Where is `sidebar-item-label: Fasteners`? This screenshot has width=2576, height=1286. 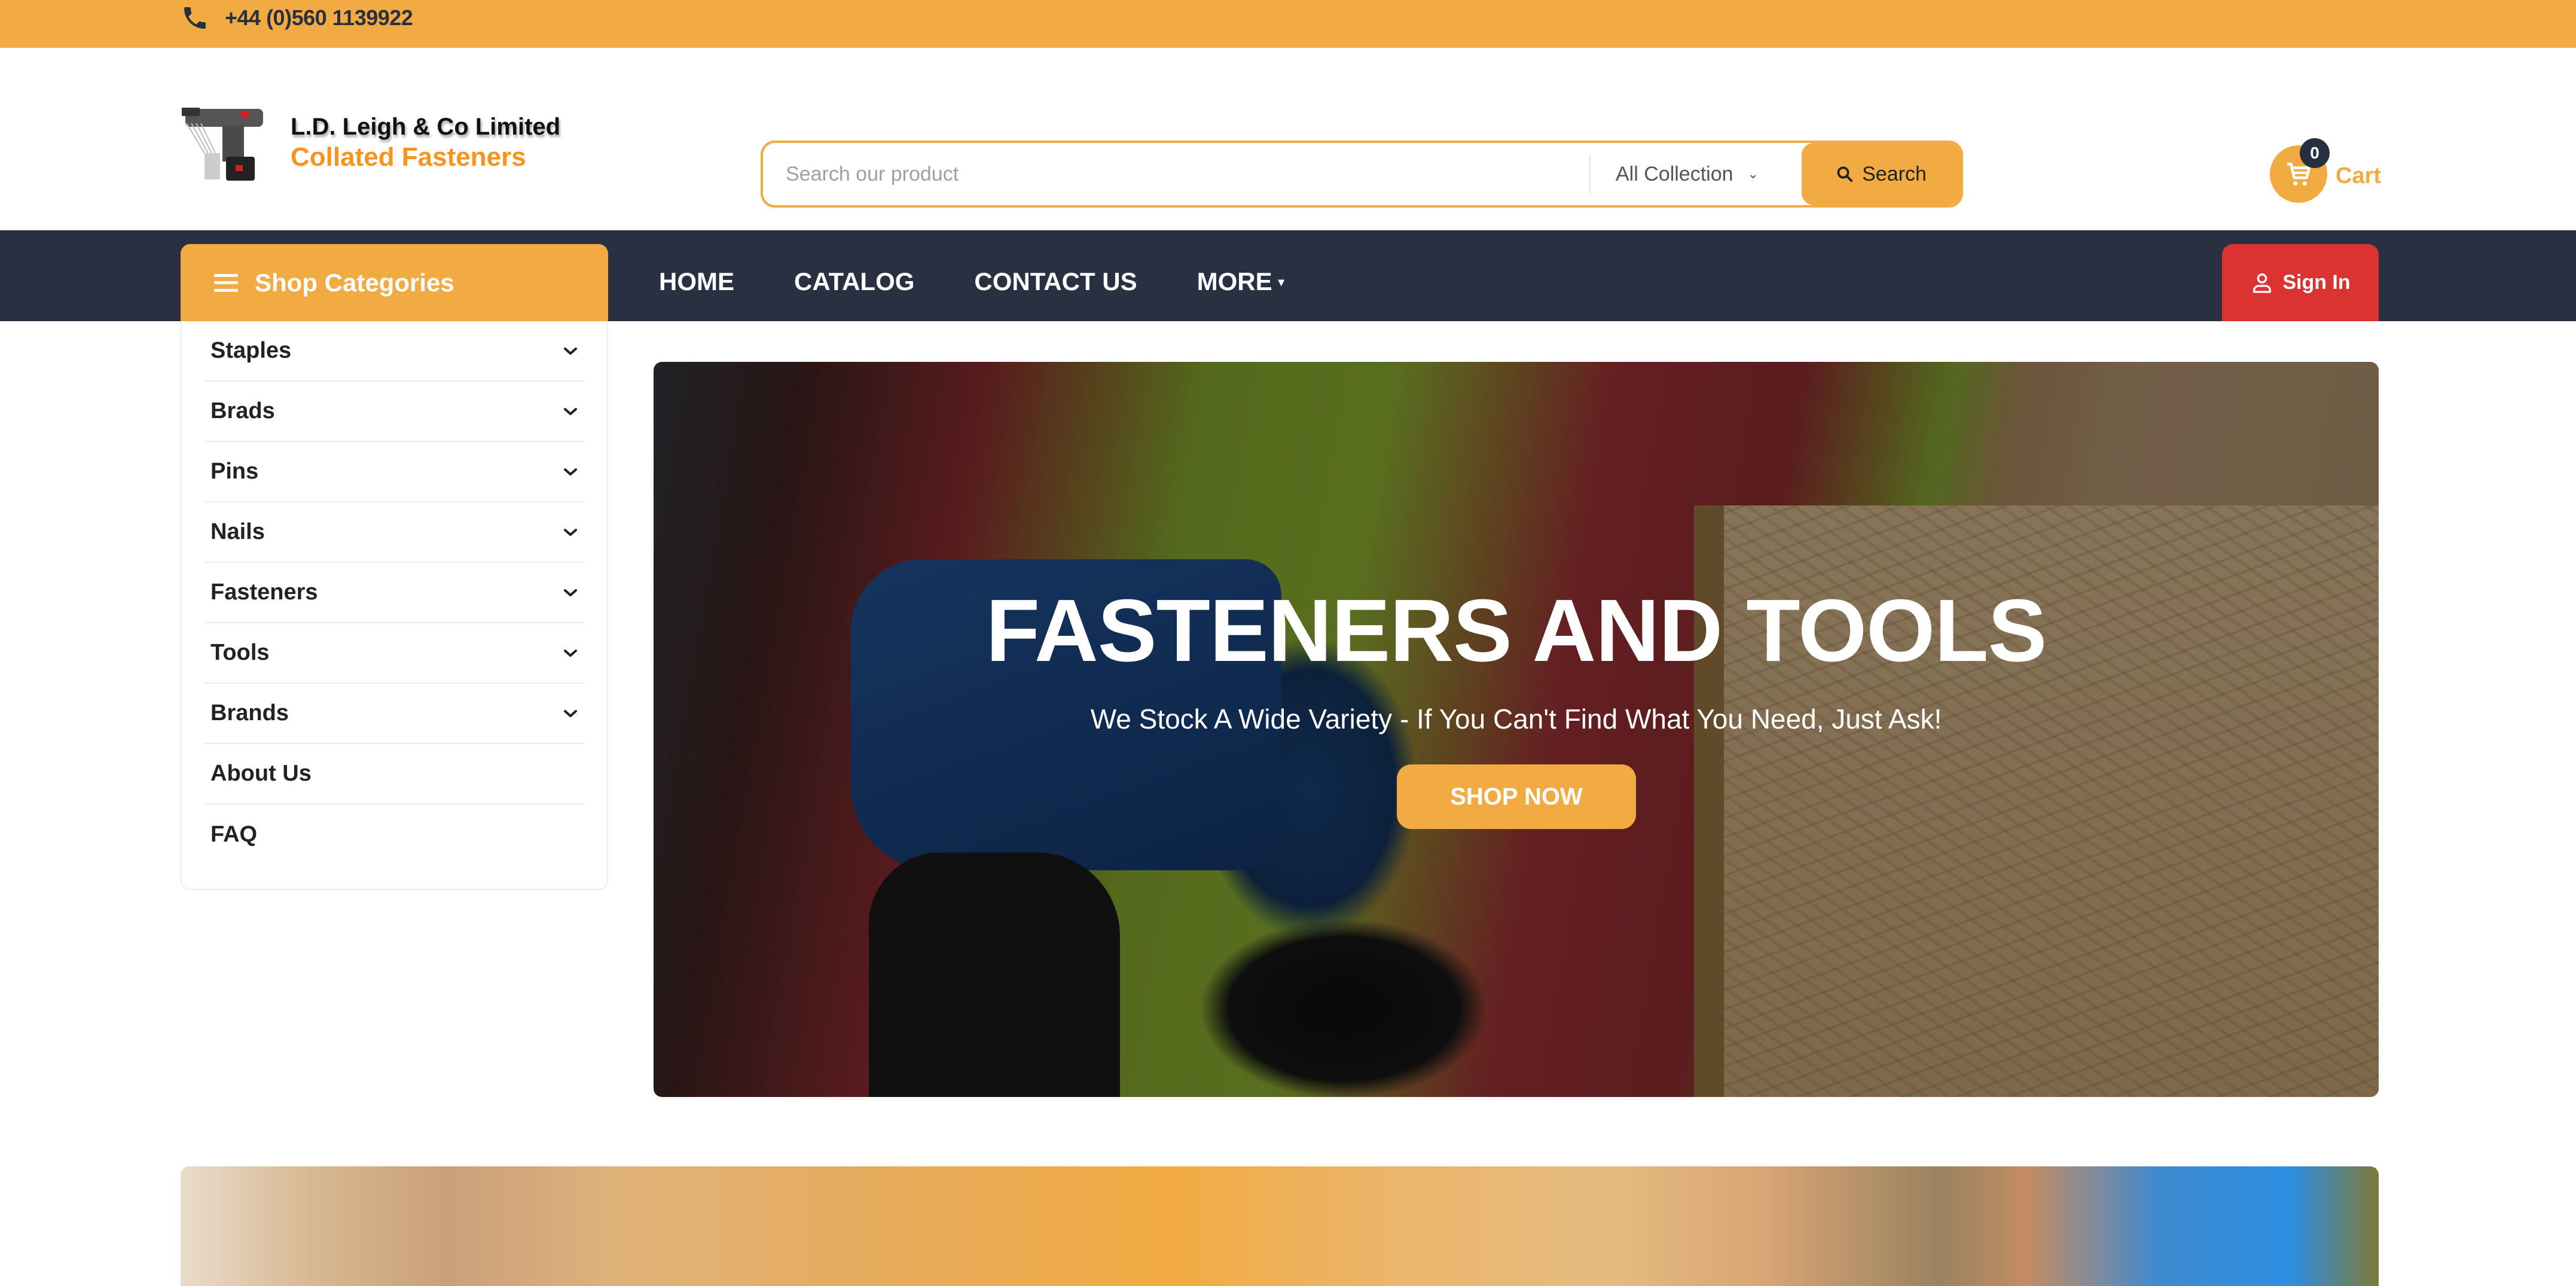 sidebar-item-label: Fasteners is located at coordinates (264, 593).